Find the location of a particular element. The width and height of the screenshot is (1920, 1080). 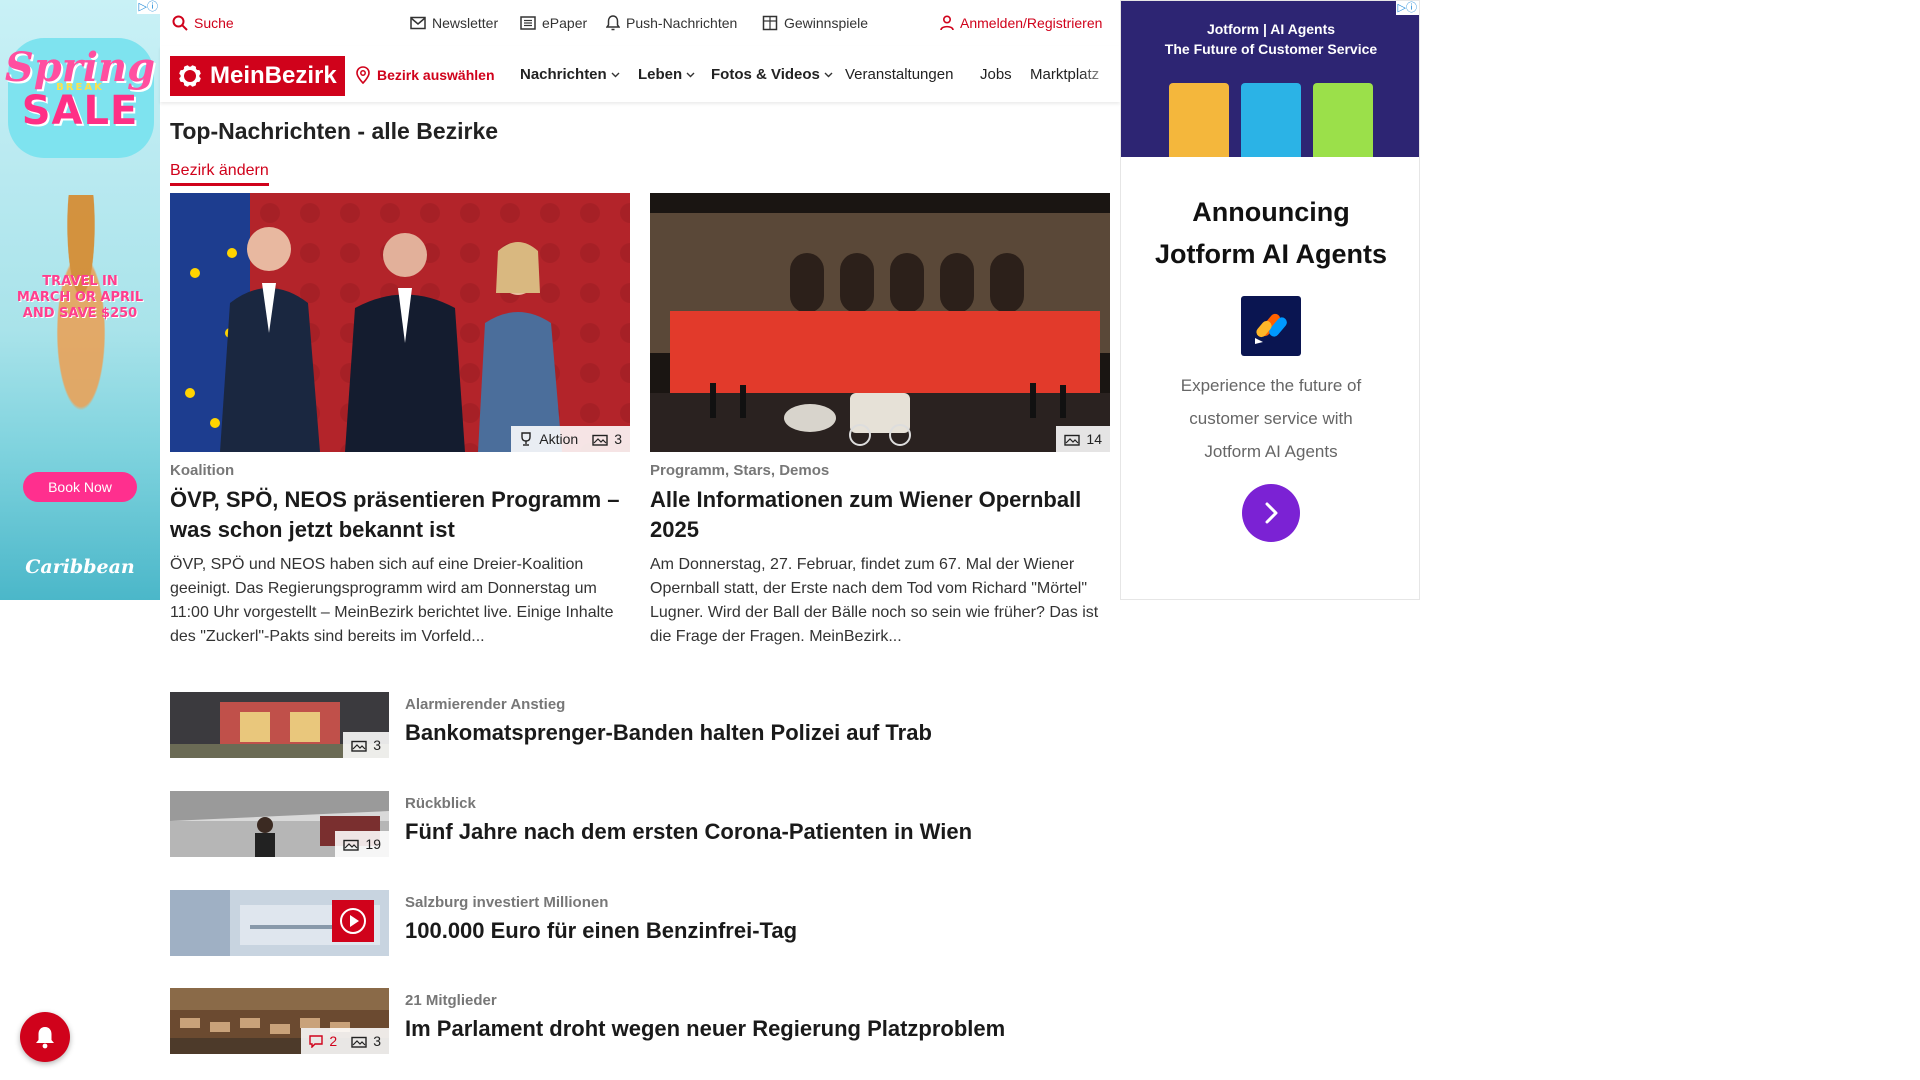

ad-phone-card is located at coordinates (1343, 120).